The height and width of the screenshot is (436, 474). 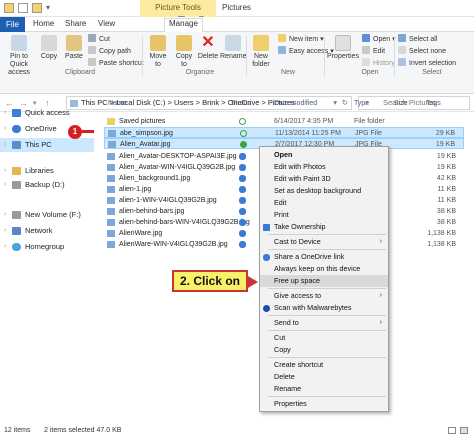 I want to click on open-group-label: Open, so click(x=370, y=72).